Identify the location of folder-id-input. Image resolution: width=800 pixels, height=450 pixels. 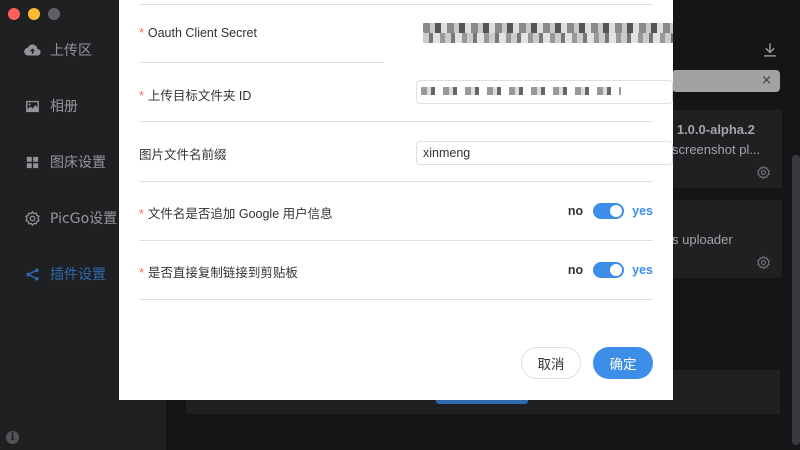
(544, 92).